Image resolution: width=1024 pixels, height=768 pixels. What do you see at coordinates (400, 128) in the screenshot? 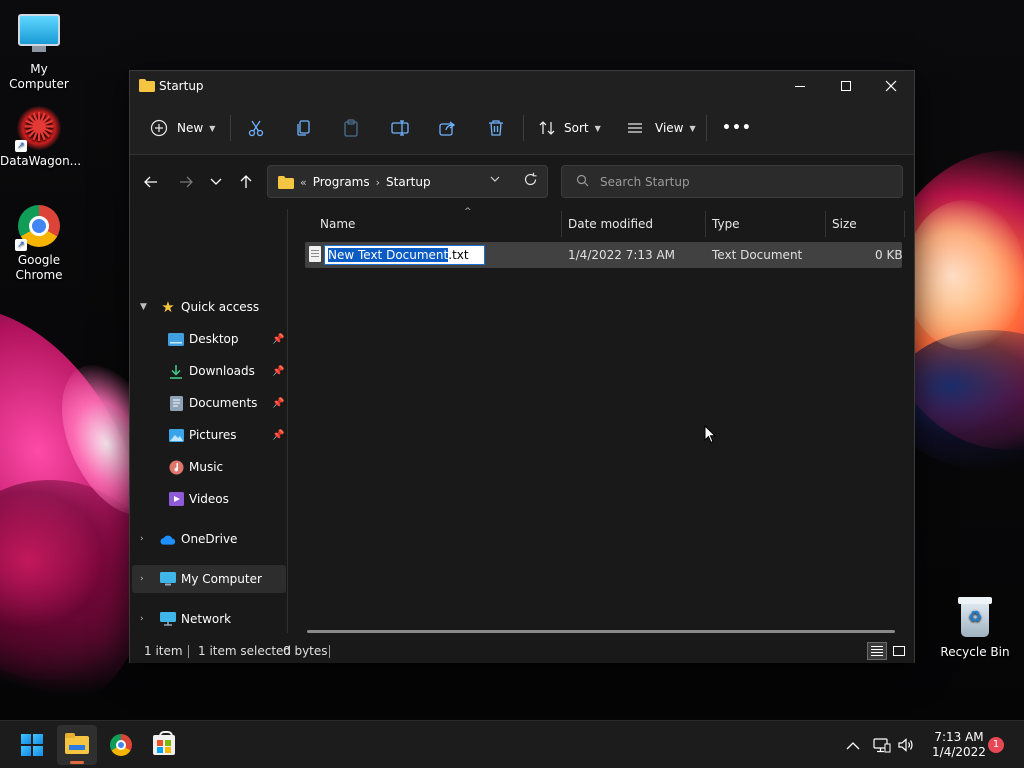
I see `rename-button` at bounding box center [400, 128].